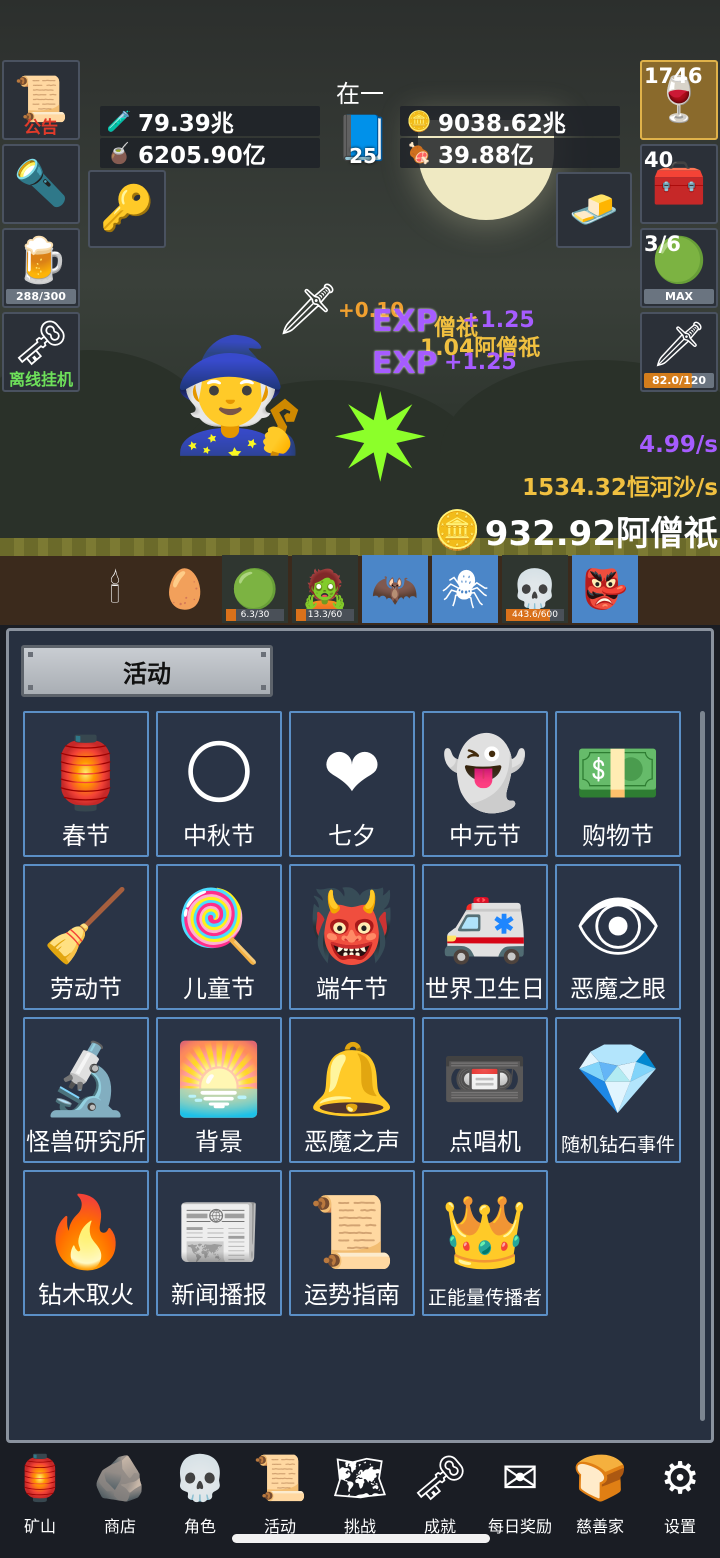 The height and width of the screenshot is (1558, 720). I want to click on activity-tile: 💵 购物节, so click(618, 784).